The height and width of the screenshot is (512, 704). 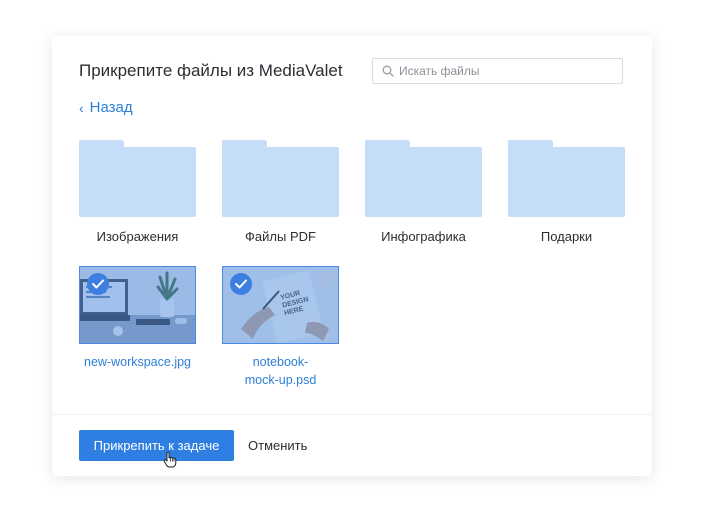 I want to click on back-link: ‹ Назад, so click(x=106, y=107).